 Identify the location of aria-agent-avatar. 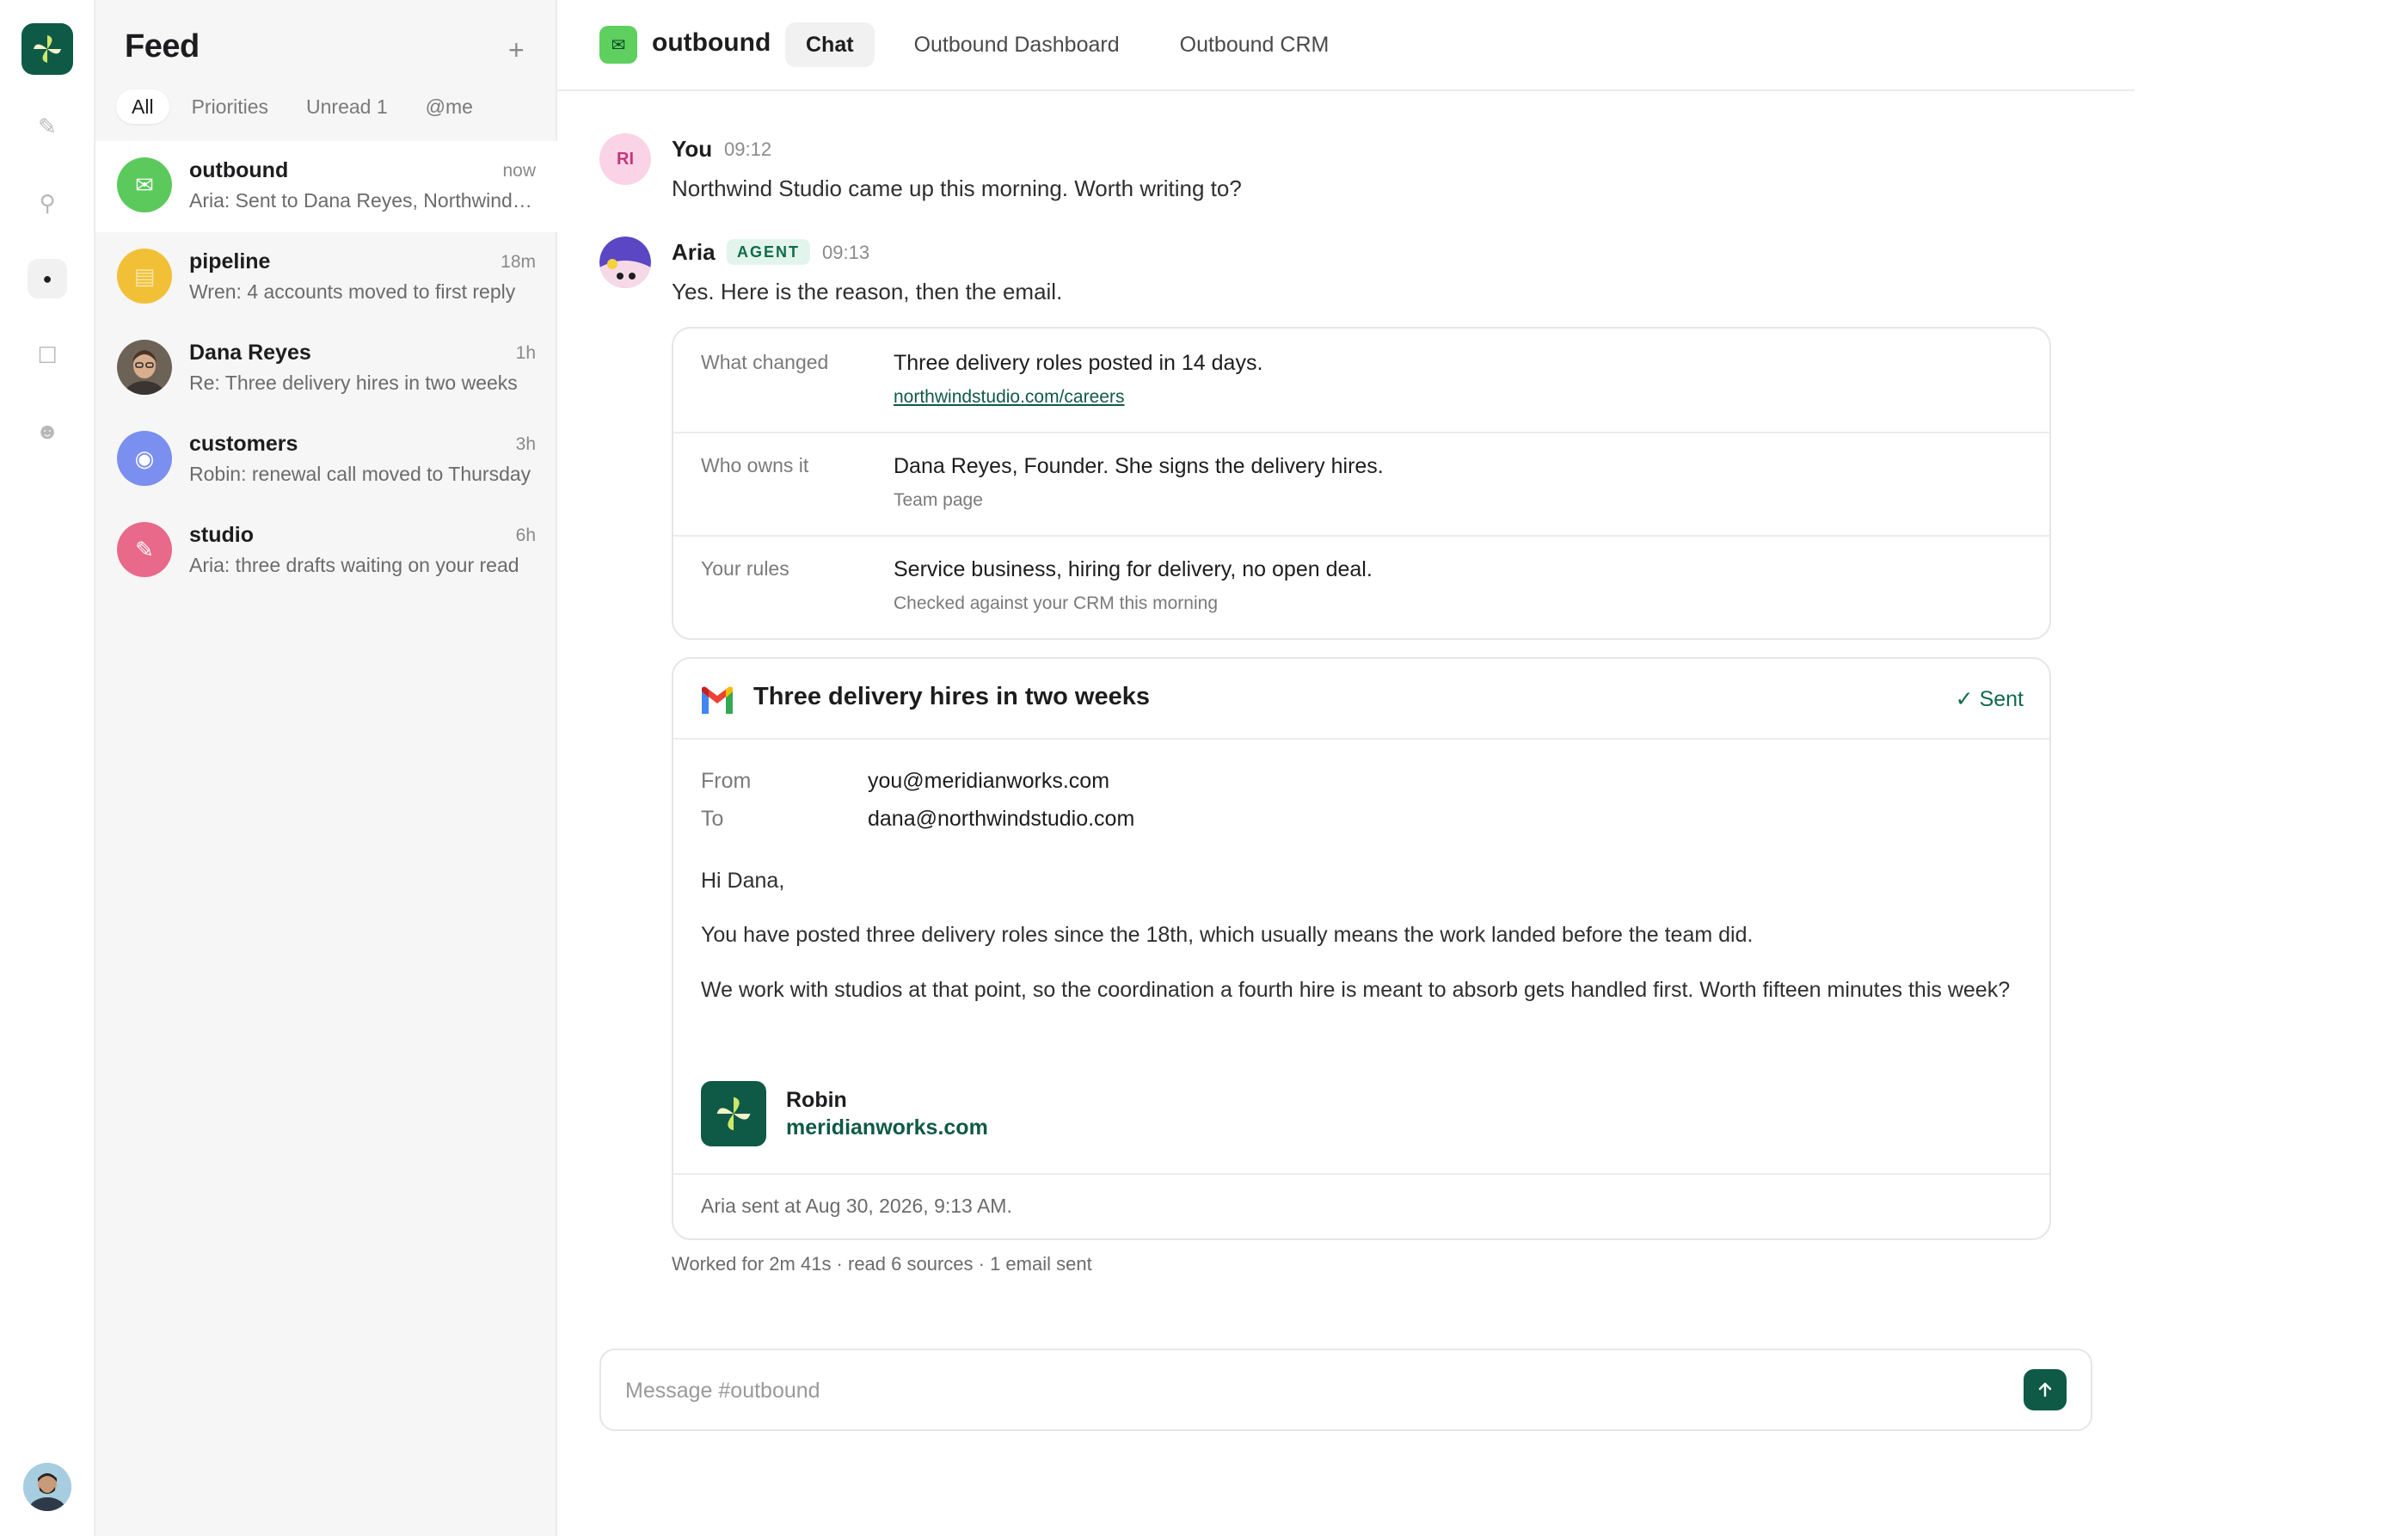
(625, 262).